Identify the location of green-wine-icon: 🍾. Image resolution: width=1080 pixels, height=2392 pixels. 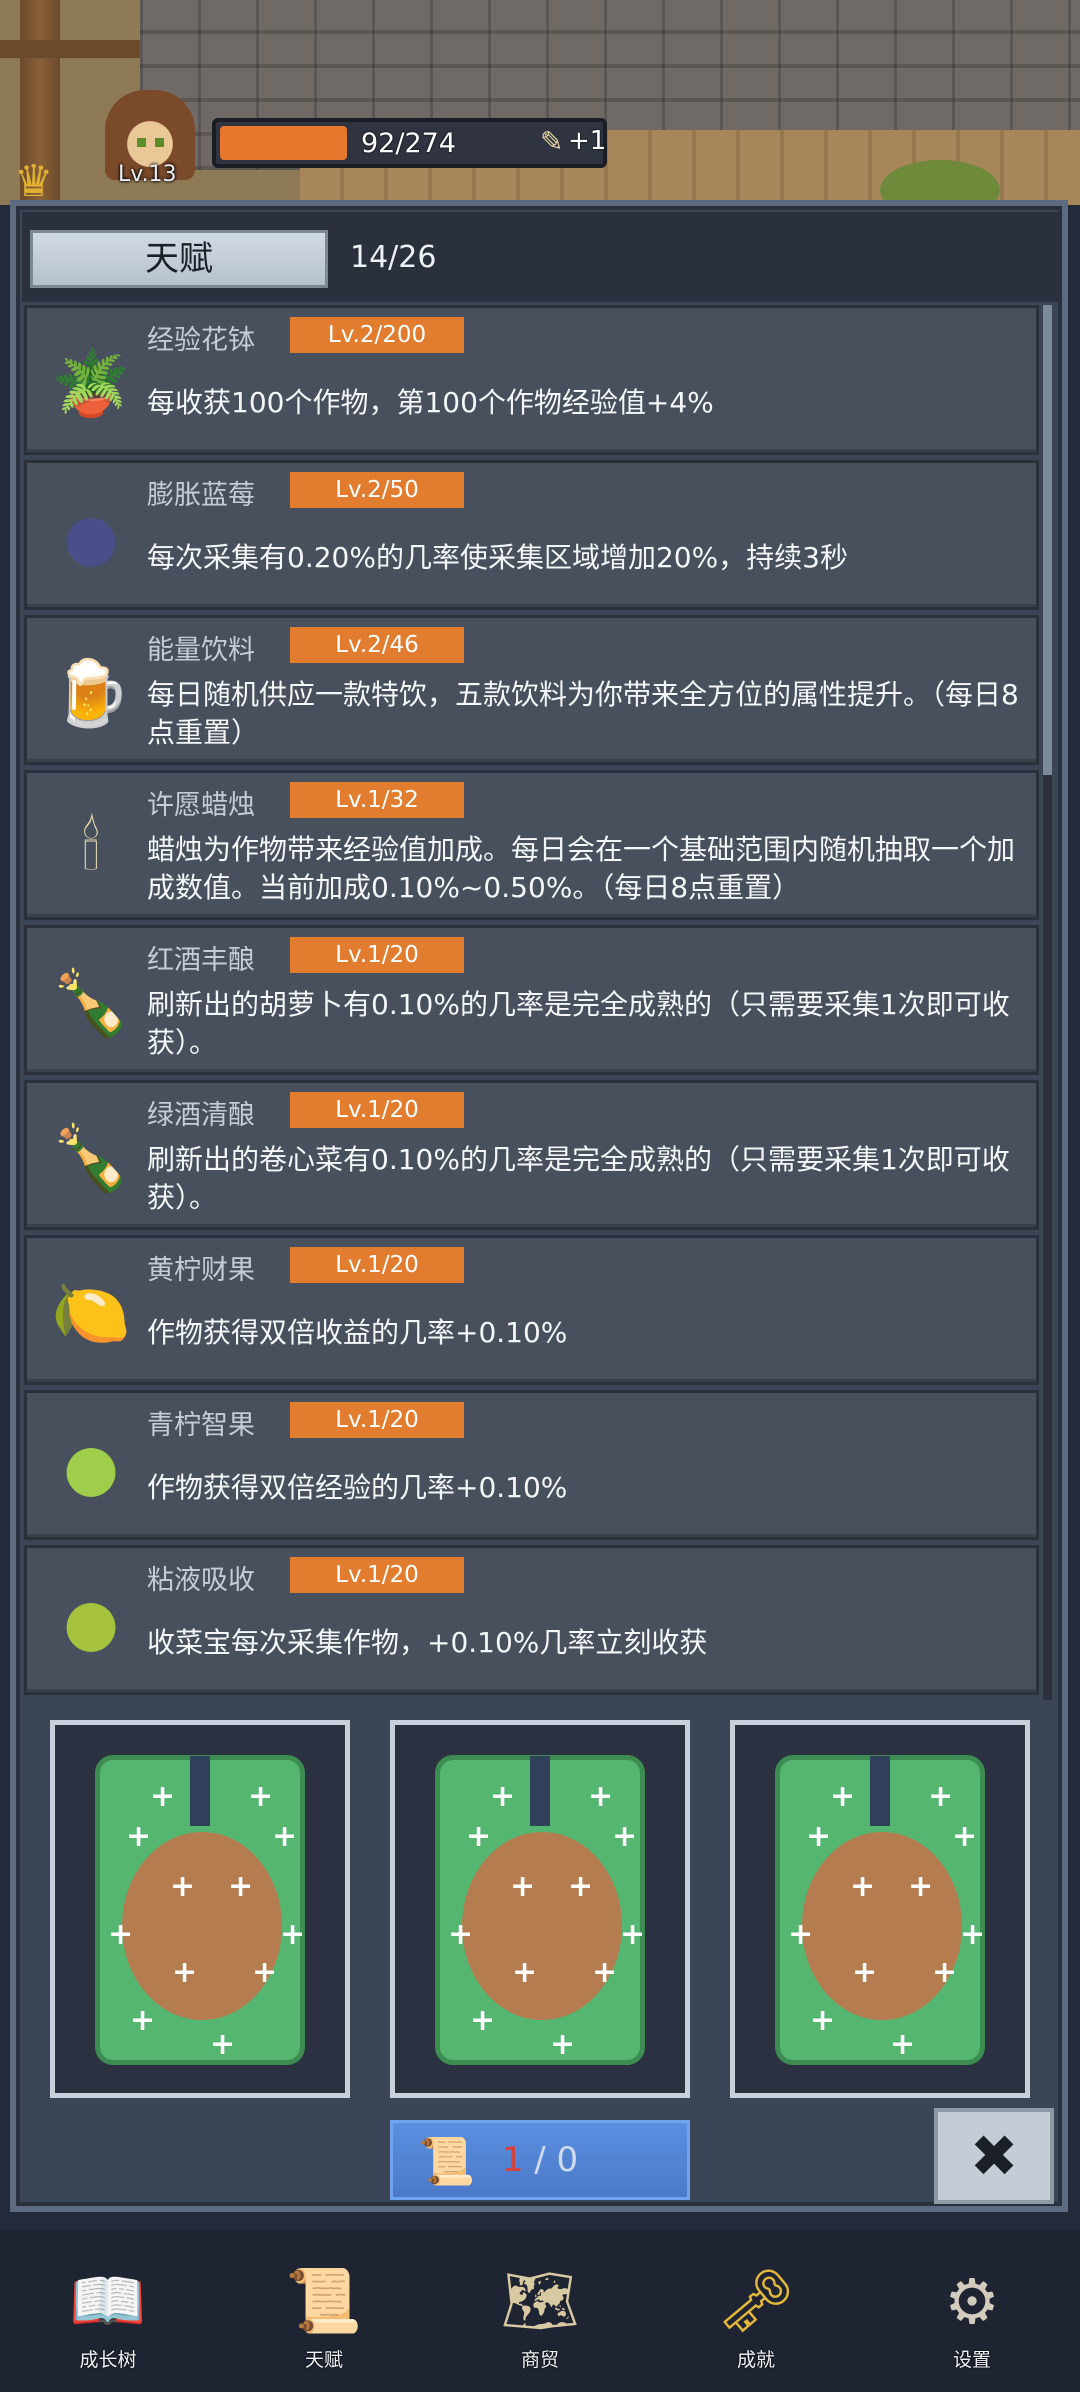
(91, 1158).